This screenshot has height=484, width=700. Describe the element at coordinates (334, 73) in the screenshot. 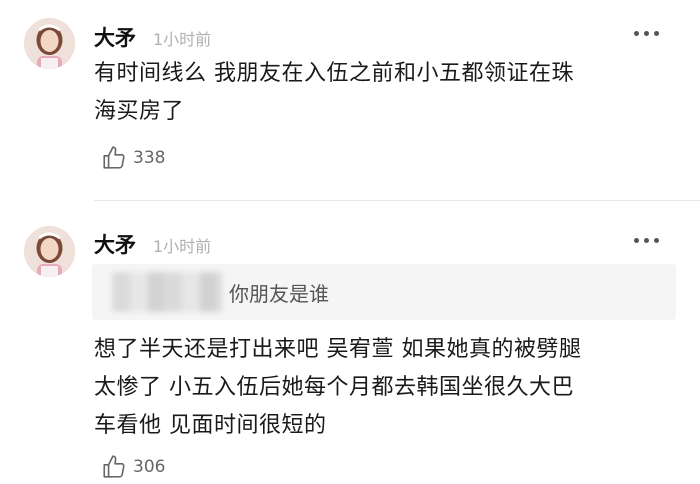

I see `comment-text-line: 有时间线么 我朋友在入伍之前和小五都领证在珠` at that location.